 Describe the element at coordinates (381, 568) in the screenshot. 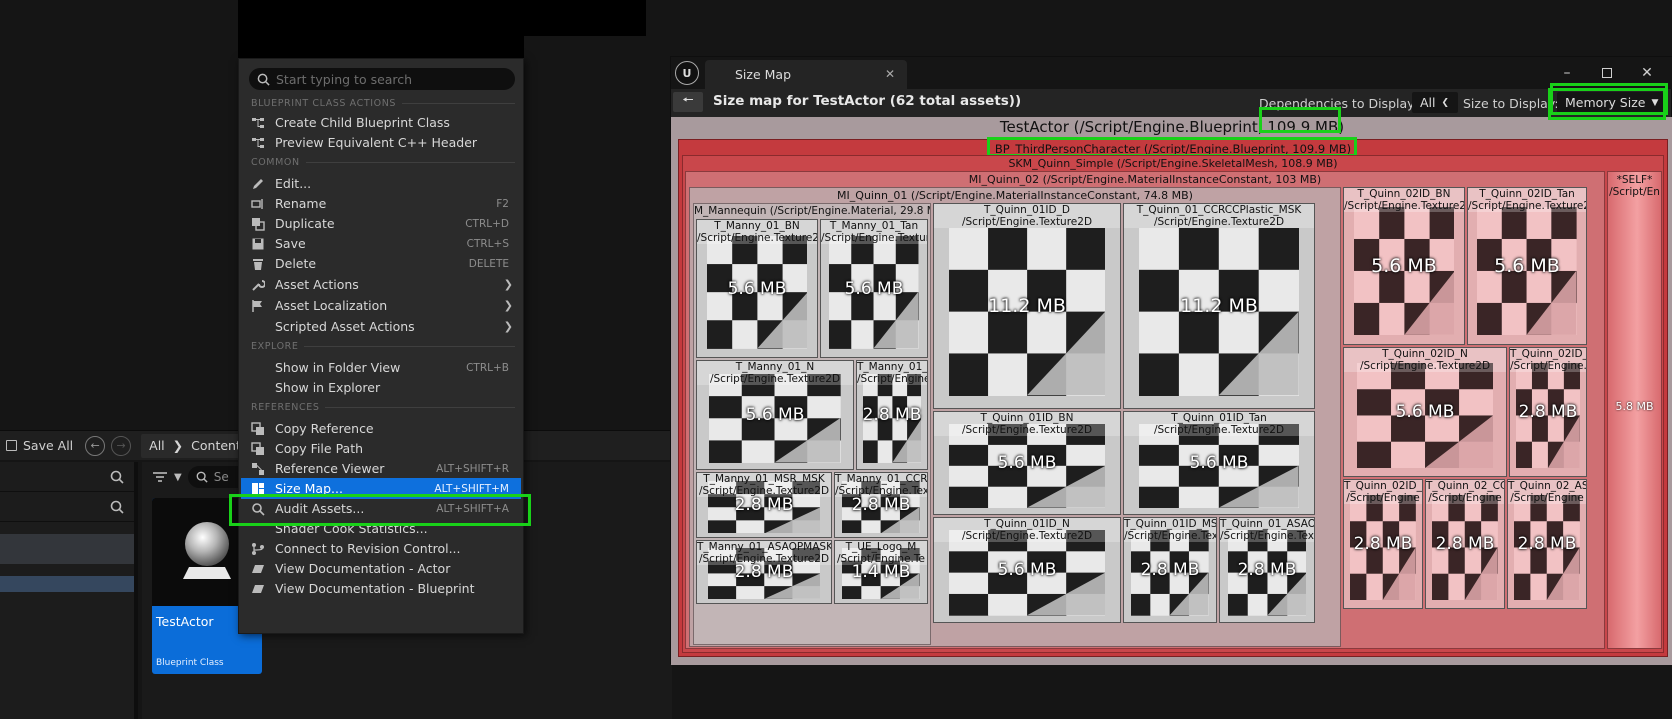

I see `menu-item-view-documentation-actor: View Documentation - Actor` at that location.